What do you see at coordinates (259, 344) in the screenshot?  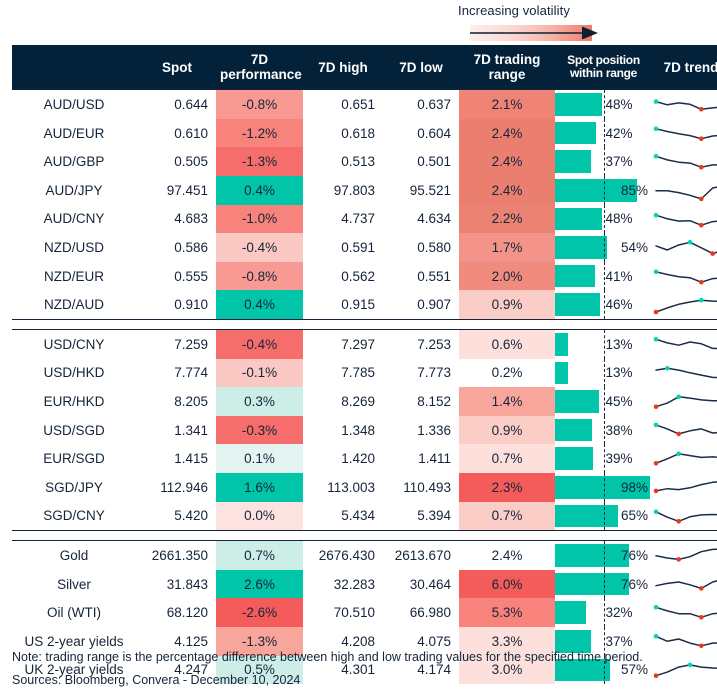 I see `cell-performance: -0.4%` at bounding box center [259, 344].